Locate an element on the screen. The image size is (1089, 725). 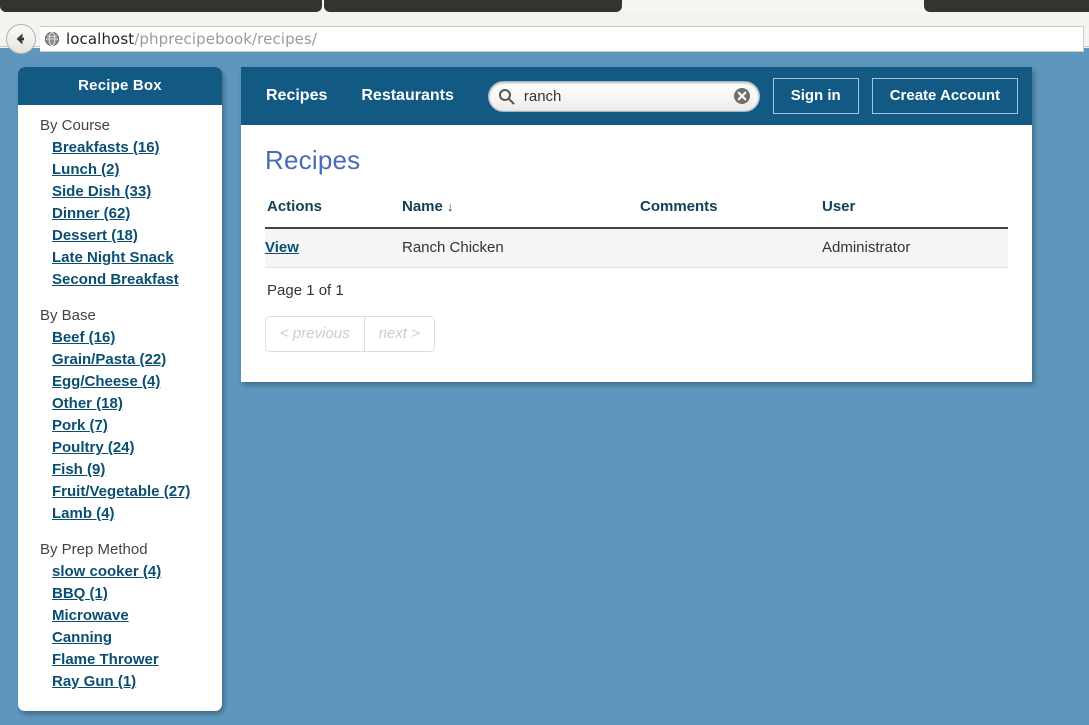
url-text: localhost/phprecipebook/recipes/ is located at coordinates (191, 39).